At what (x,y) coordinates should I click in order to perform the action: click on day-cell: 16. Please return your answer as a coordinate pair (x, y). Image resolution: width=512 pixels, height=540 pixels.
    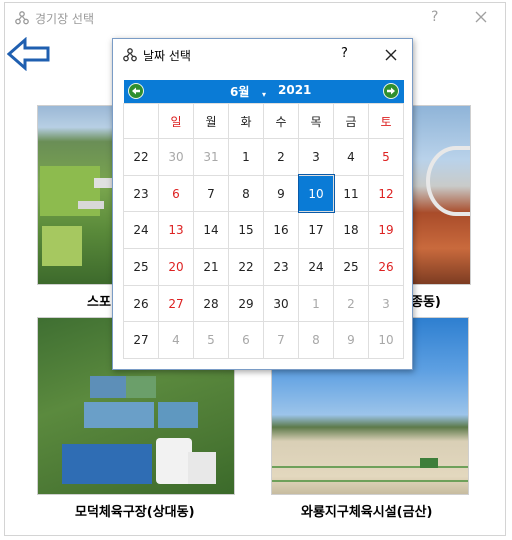
    Looking at the image, I should click on (281, 230).